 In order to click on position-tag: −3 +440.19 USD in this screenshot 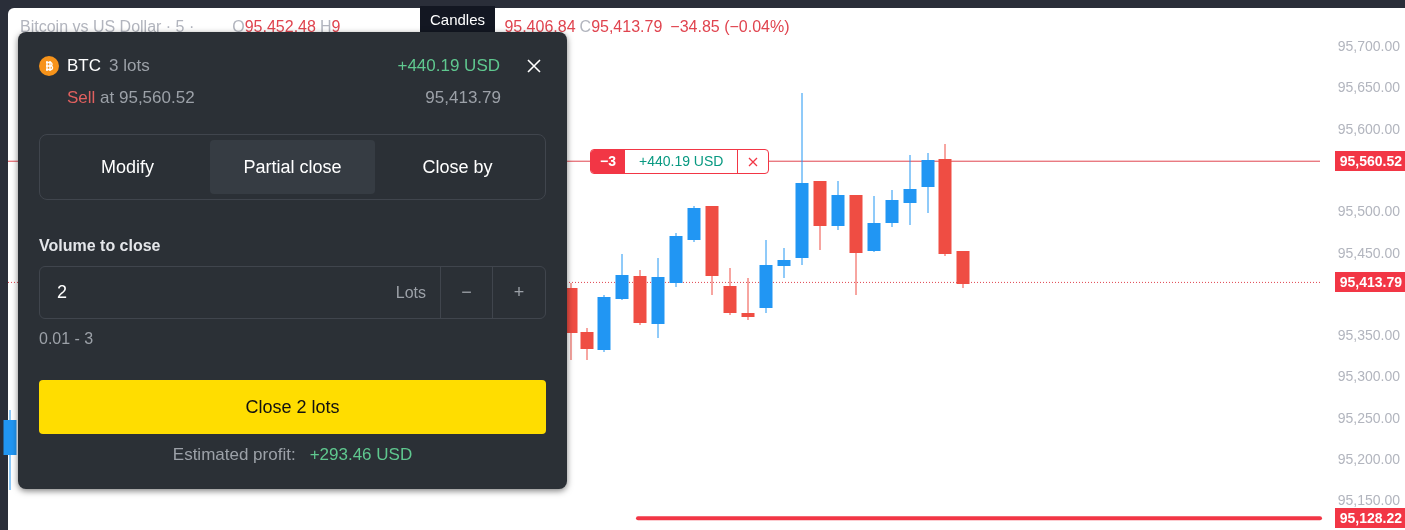, I will do `click(680, 161)`.